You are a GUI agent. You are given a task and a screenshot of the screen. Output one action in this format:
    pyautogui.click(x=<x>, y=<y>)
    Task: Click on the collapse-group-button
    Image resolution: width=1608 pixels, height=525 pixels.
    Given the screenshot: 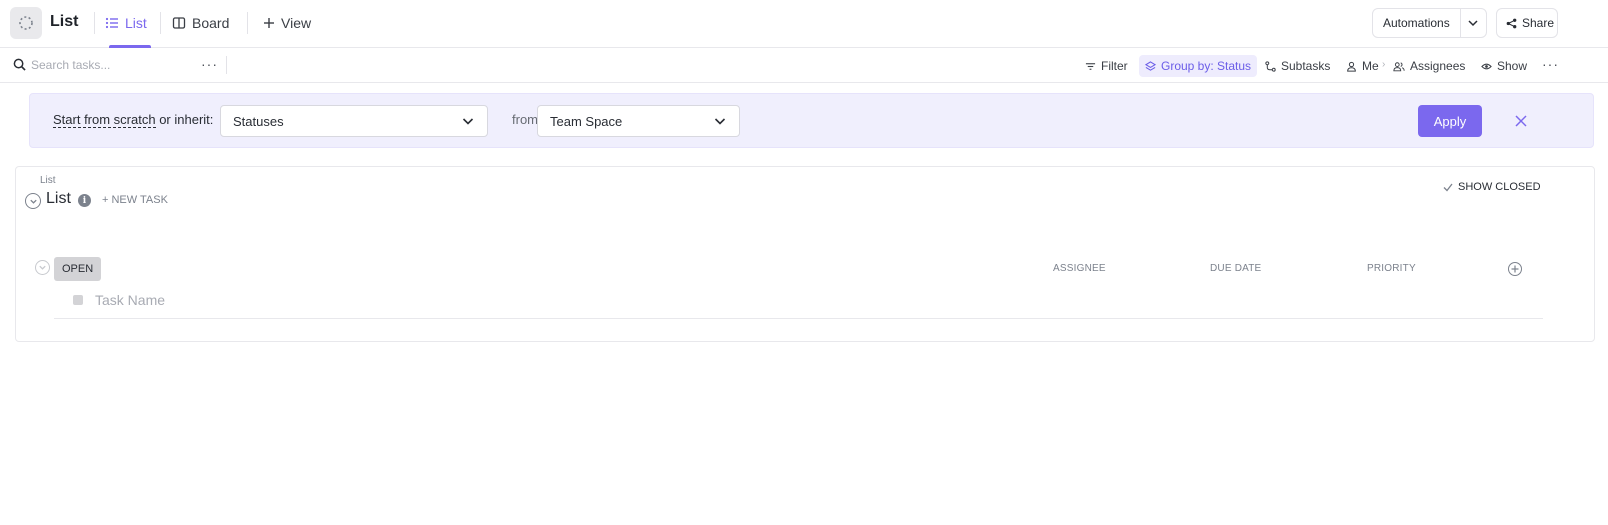 What is the action you would take?
    pyautogui.click(x=42, y=267)
    